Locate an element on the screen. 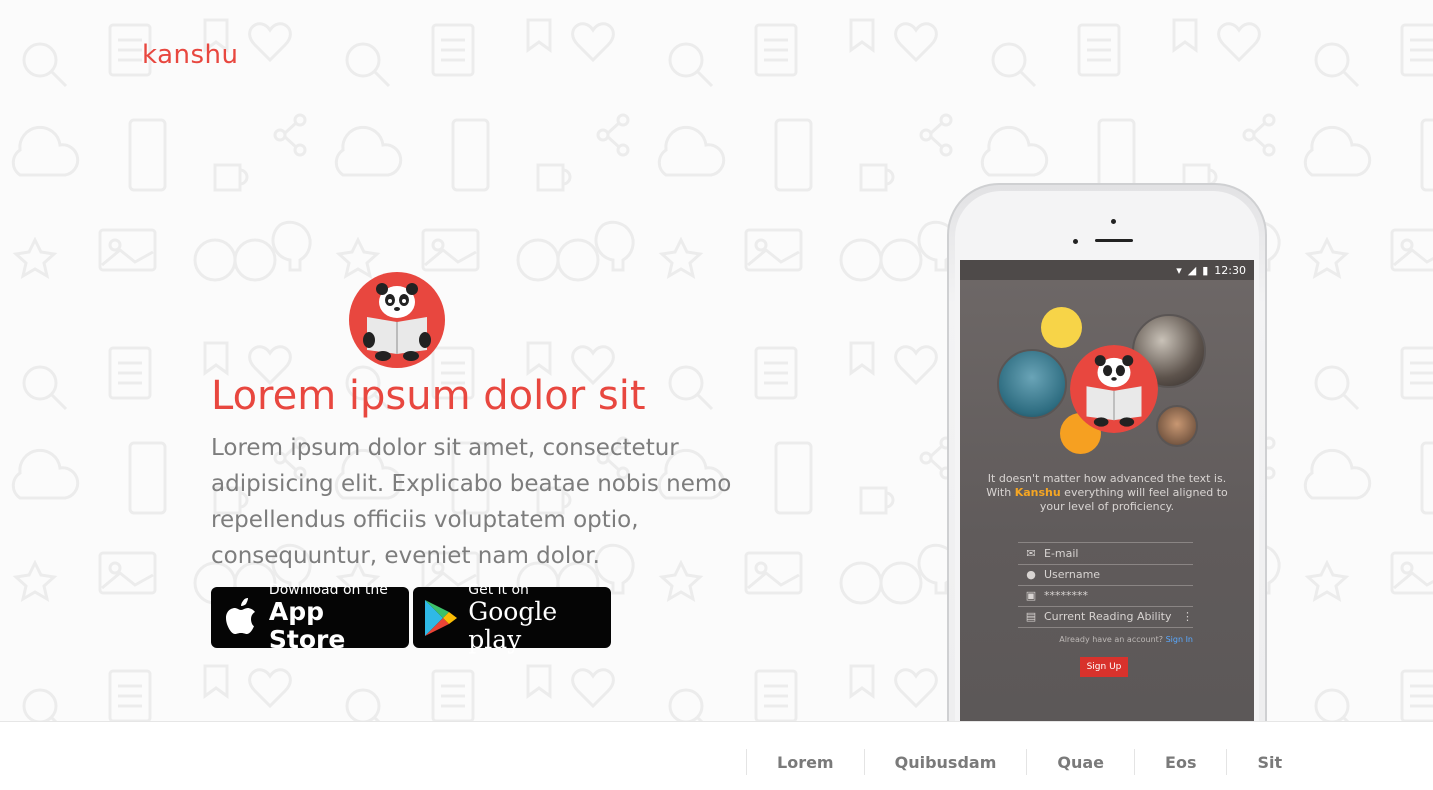 Image resolution: width=1433 pixels, height=790 pixels. status-bar: ▾ ◢ ▮ 12:30 is located at coordinates (1107, 270).